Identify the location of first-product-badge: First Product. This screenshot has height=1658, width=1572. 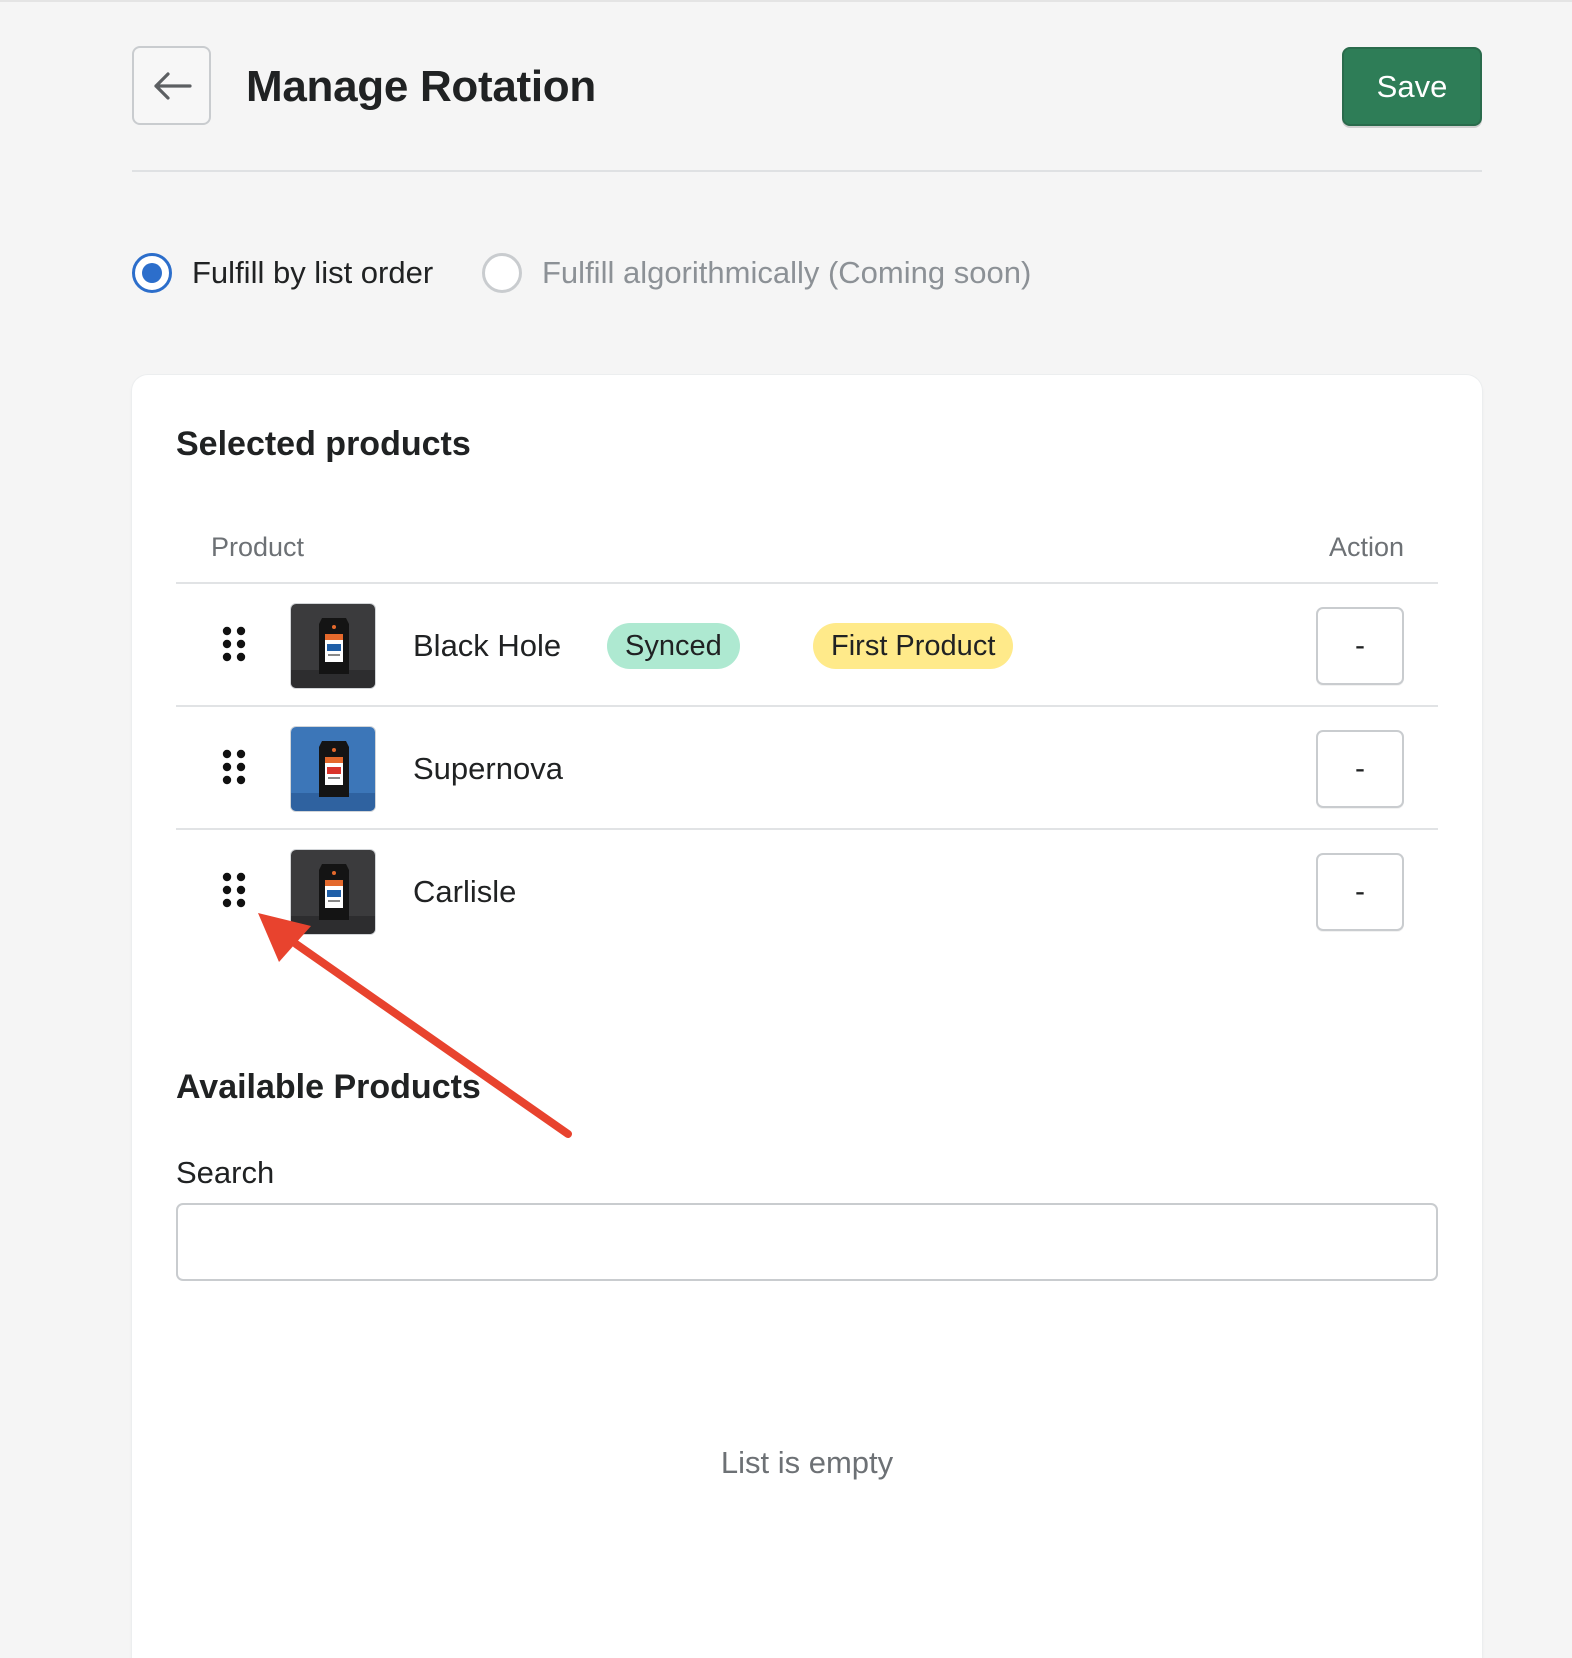
(913, 646).